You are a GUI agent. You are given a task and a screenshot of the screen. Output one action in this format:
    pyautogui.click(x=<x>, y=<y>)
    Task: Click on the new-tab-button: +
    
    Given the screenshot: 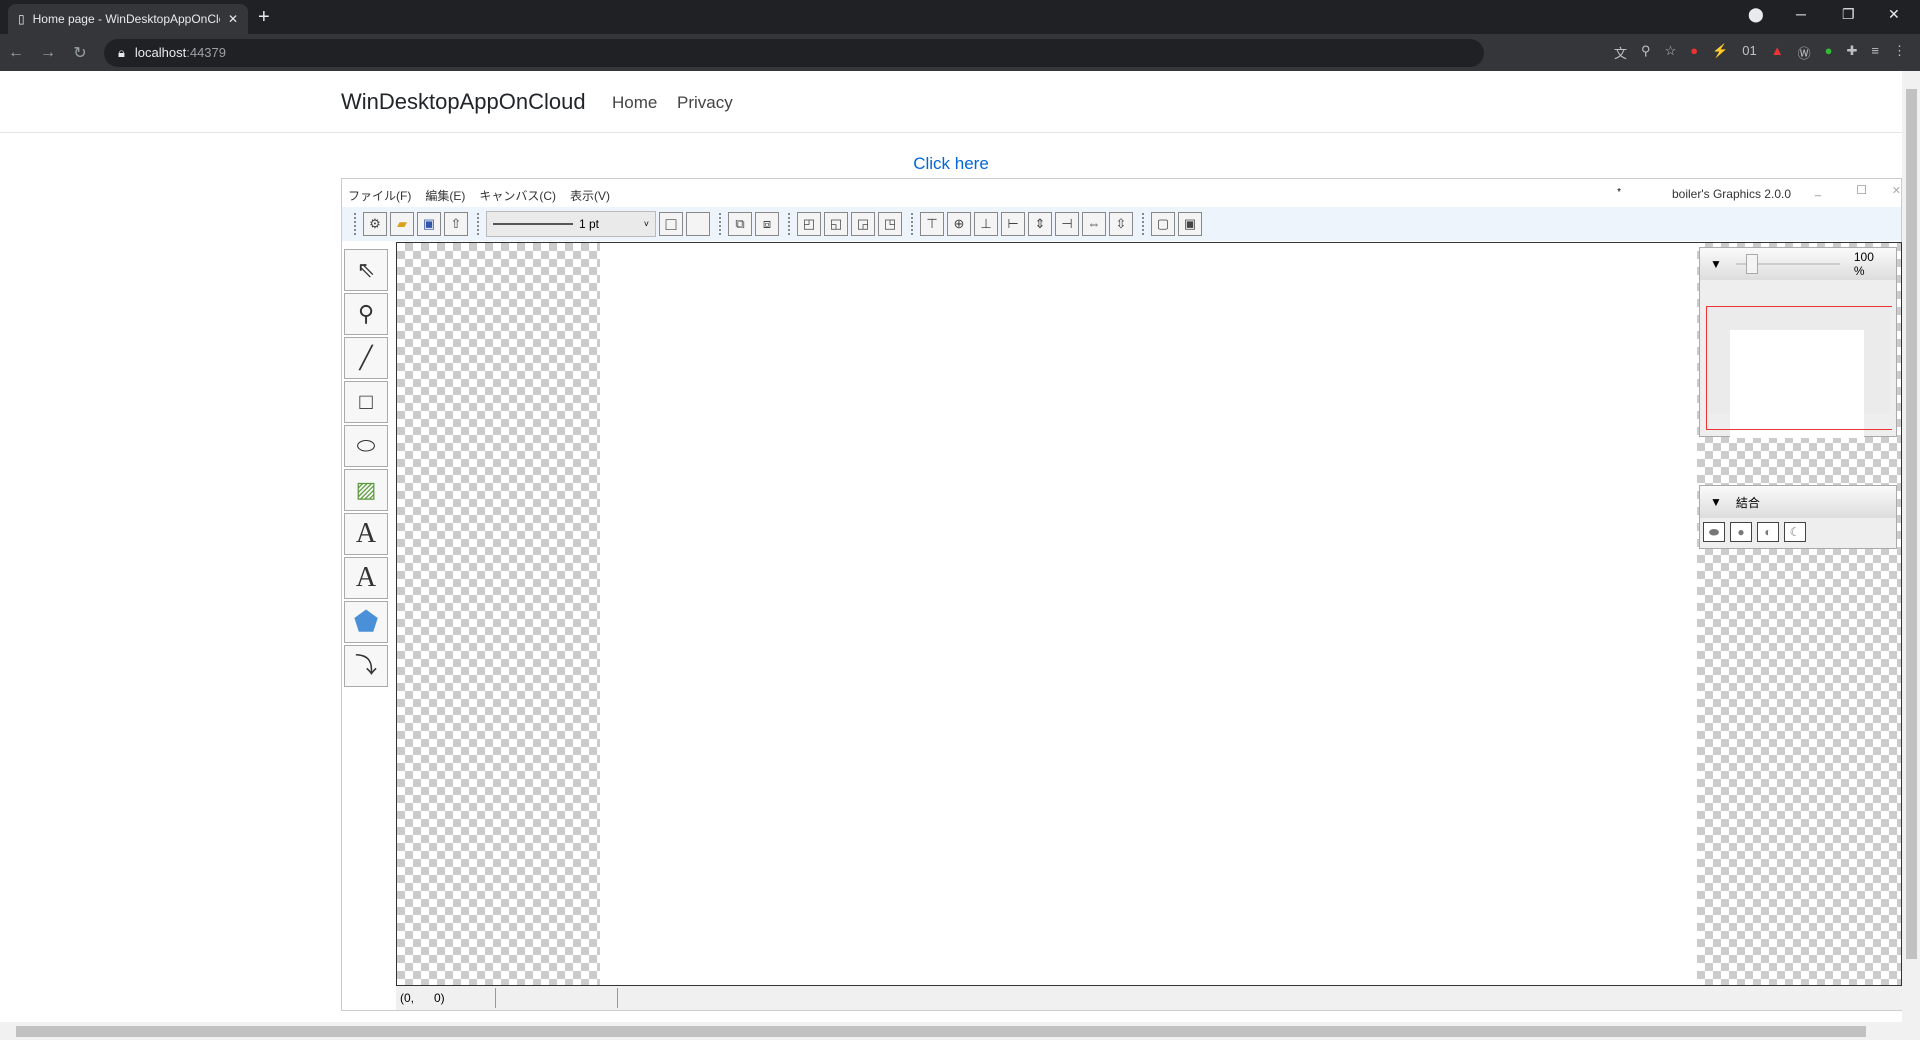 What is the action you would take?
    pyautogui.click(x=264, y=17)
    